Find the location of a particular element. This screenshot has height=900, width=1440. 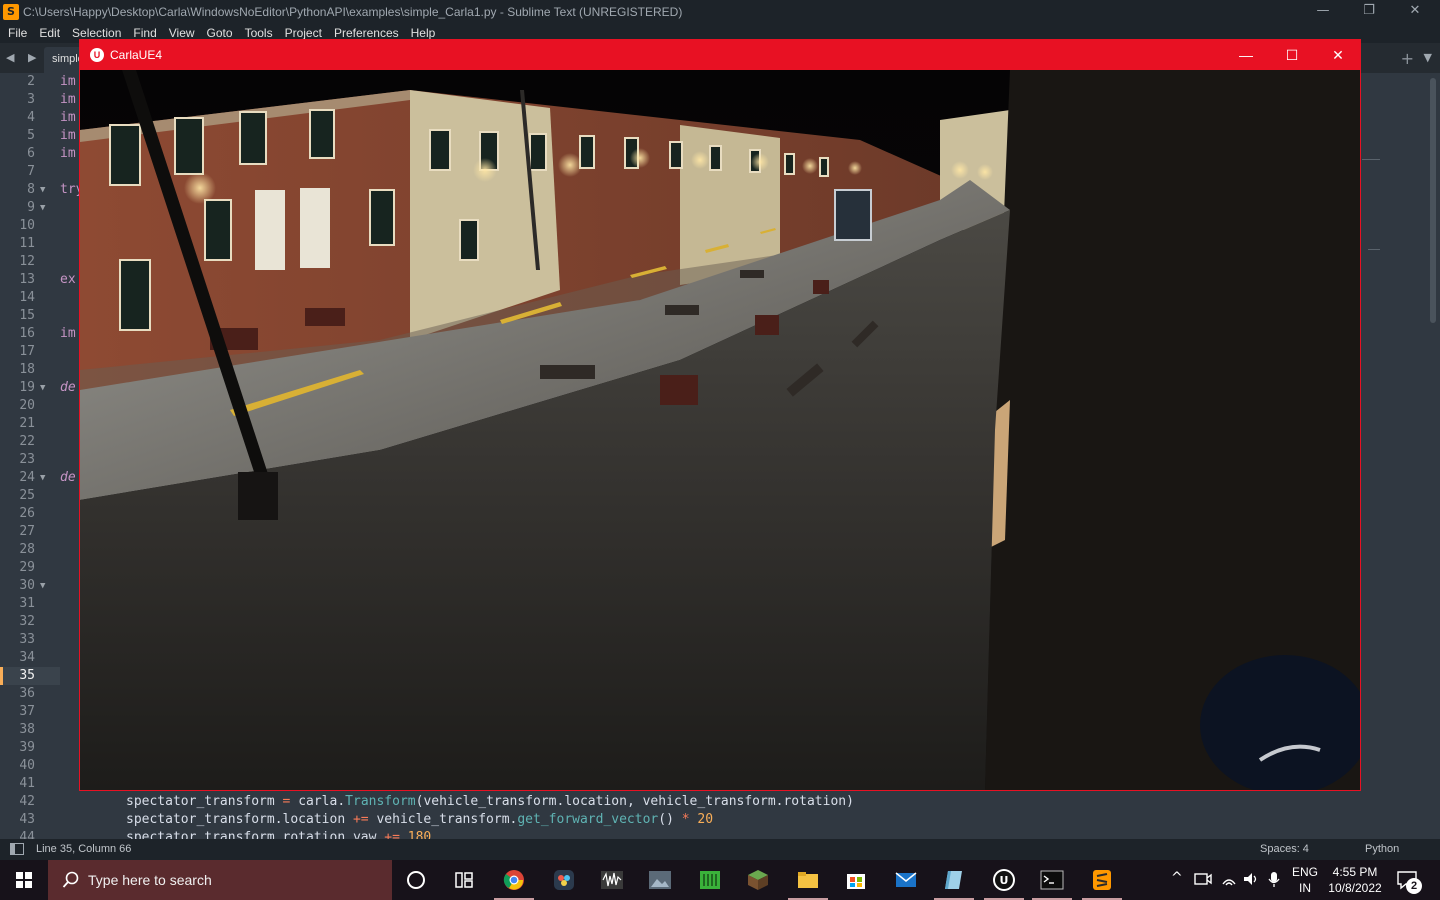

code-line: spectator_transform.rotation.yaw += 180 is located at coordinates (278, 834).